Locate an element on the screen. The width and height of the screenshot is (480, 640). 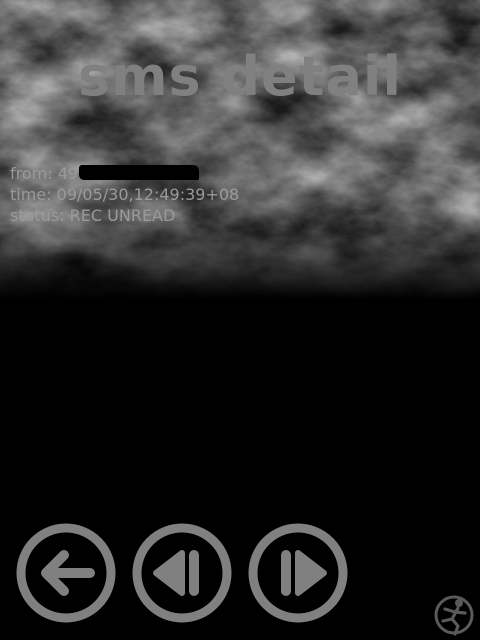
from-row: from: 49 is located at coordinates (240, 173).